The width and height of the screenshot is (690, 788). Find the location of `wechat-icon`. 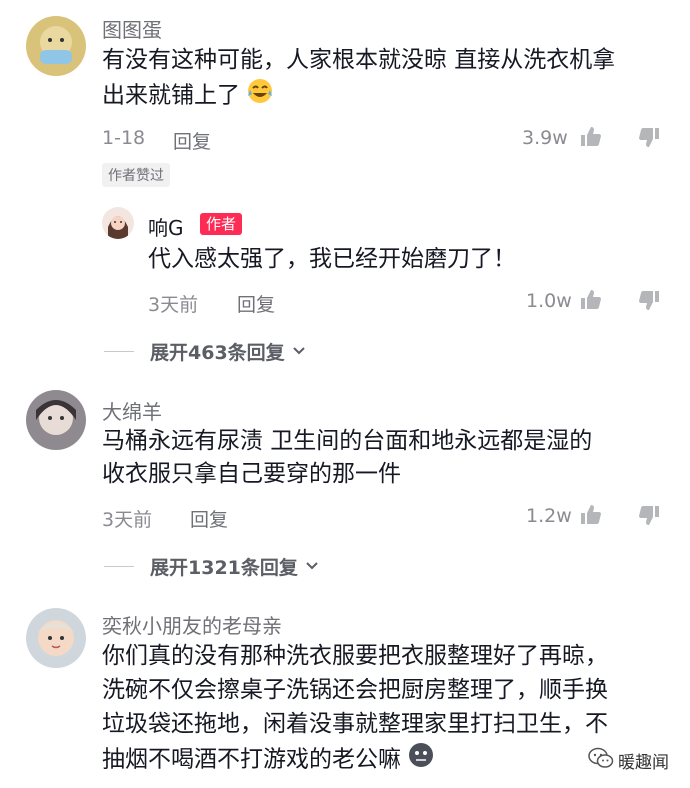

wechat-icon is located at coordinates (601, 760).